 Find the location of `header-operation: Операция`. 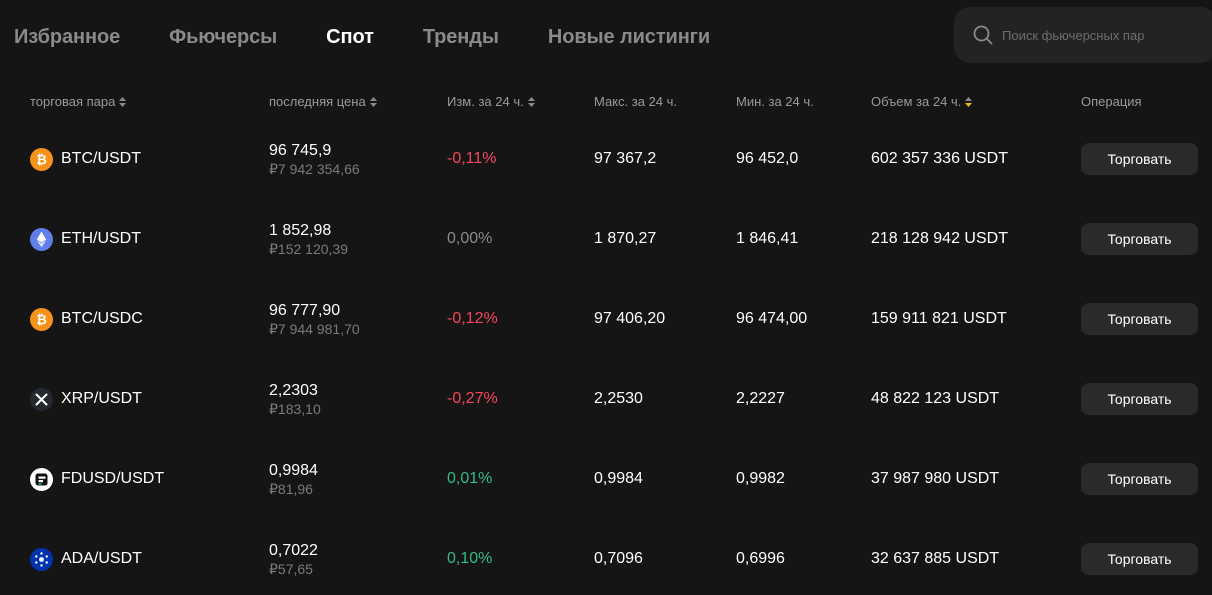

header-operation: Операция is located at coordinates (1111, 101).